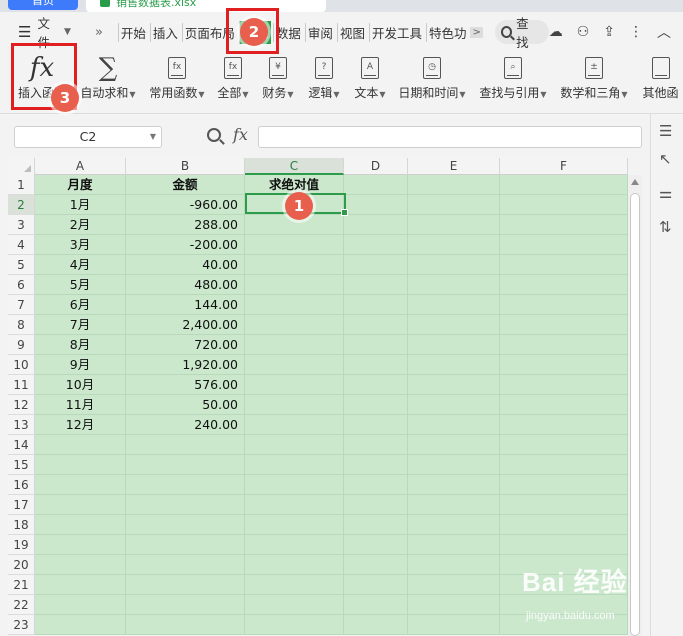 This screenshot has width=683, height=636. What do you see at coordinates (21, 265) in the screenshot?
I see `row-header: 5` at bounding box center [21, 265].